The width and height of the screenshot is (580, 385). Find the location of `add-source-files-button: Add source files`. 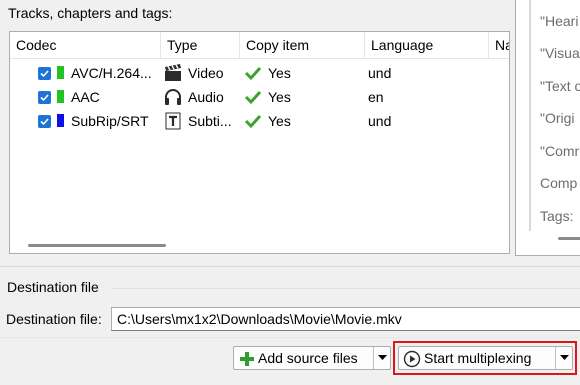

add-source-files-button: Add source files is located at coordinates (312, 358).